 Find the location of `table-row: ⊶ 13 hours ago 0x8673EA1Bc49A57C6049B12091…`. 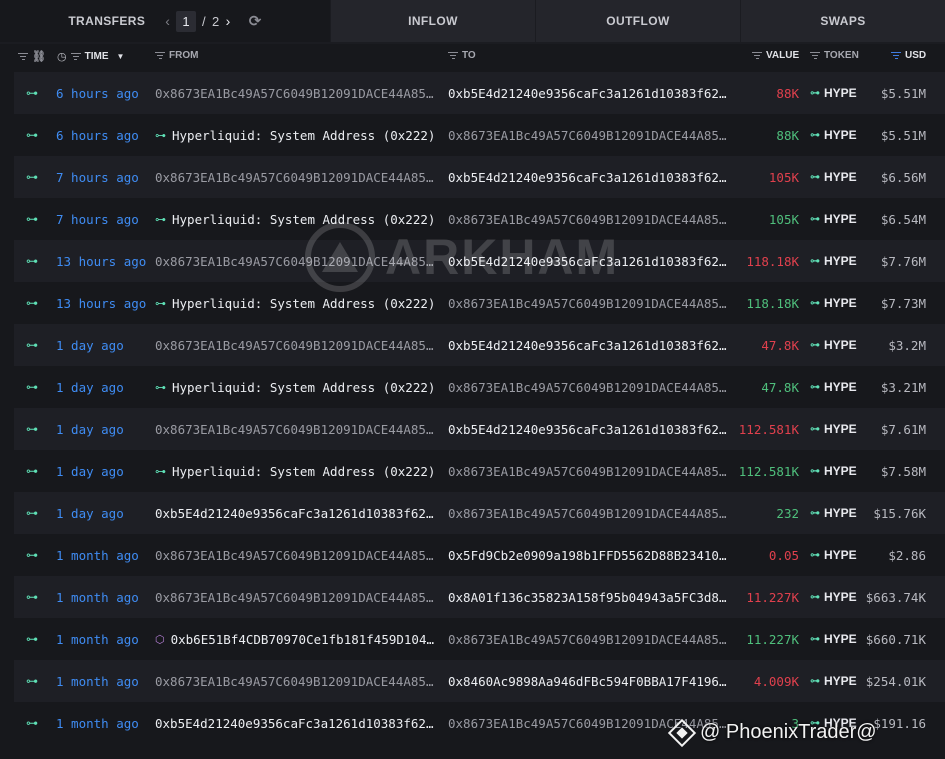

table-row: ⊶ 13 hours ago 0x8673EA1Bc49A57C6049B12091… is located at coordinates (479, 261).